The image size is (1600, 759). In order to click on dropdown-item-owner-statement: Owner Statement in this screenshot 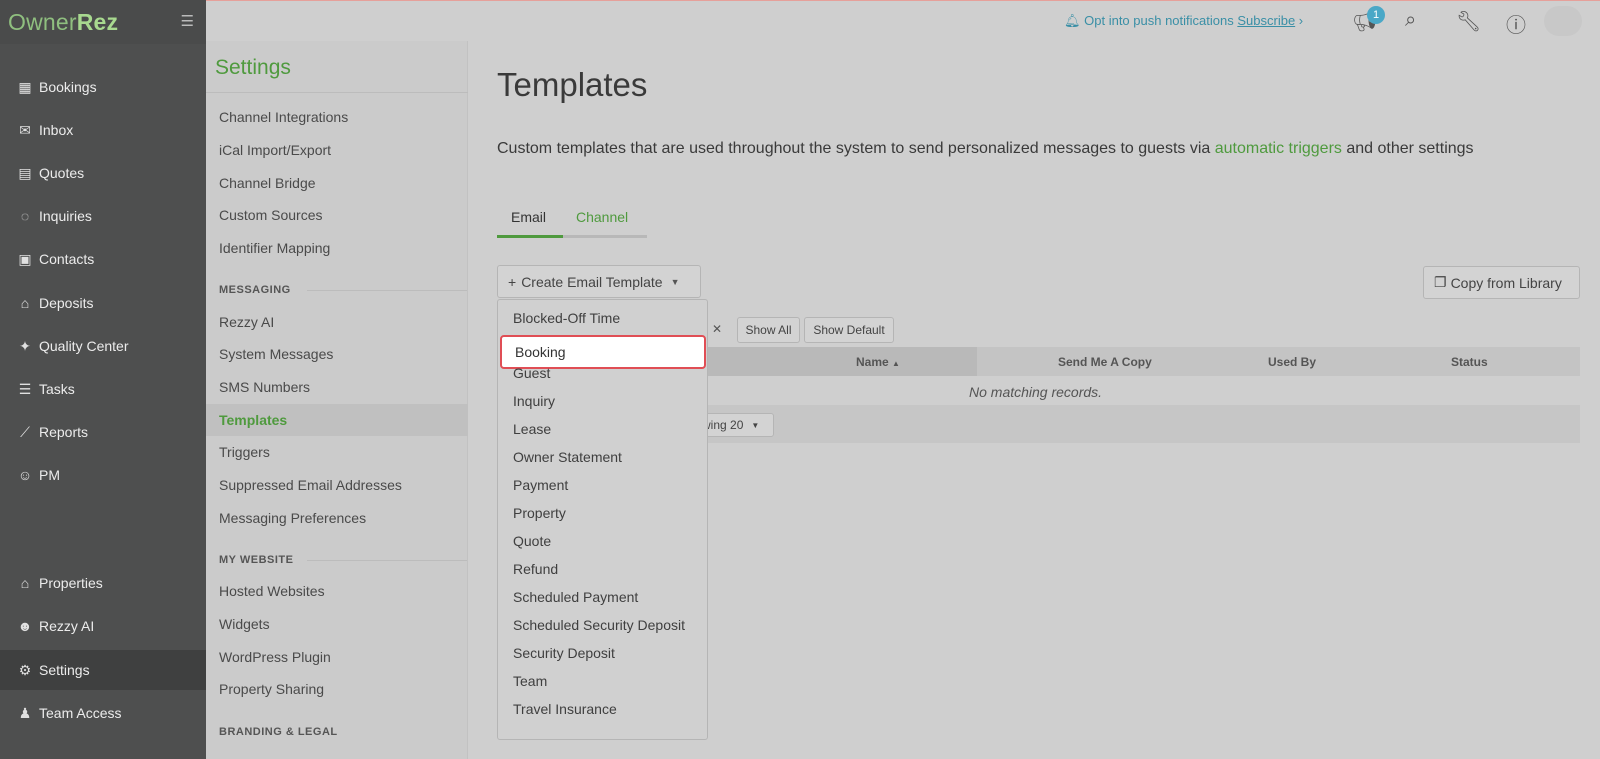, I will do `click(567, 457)`.